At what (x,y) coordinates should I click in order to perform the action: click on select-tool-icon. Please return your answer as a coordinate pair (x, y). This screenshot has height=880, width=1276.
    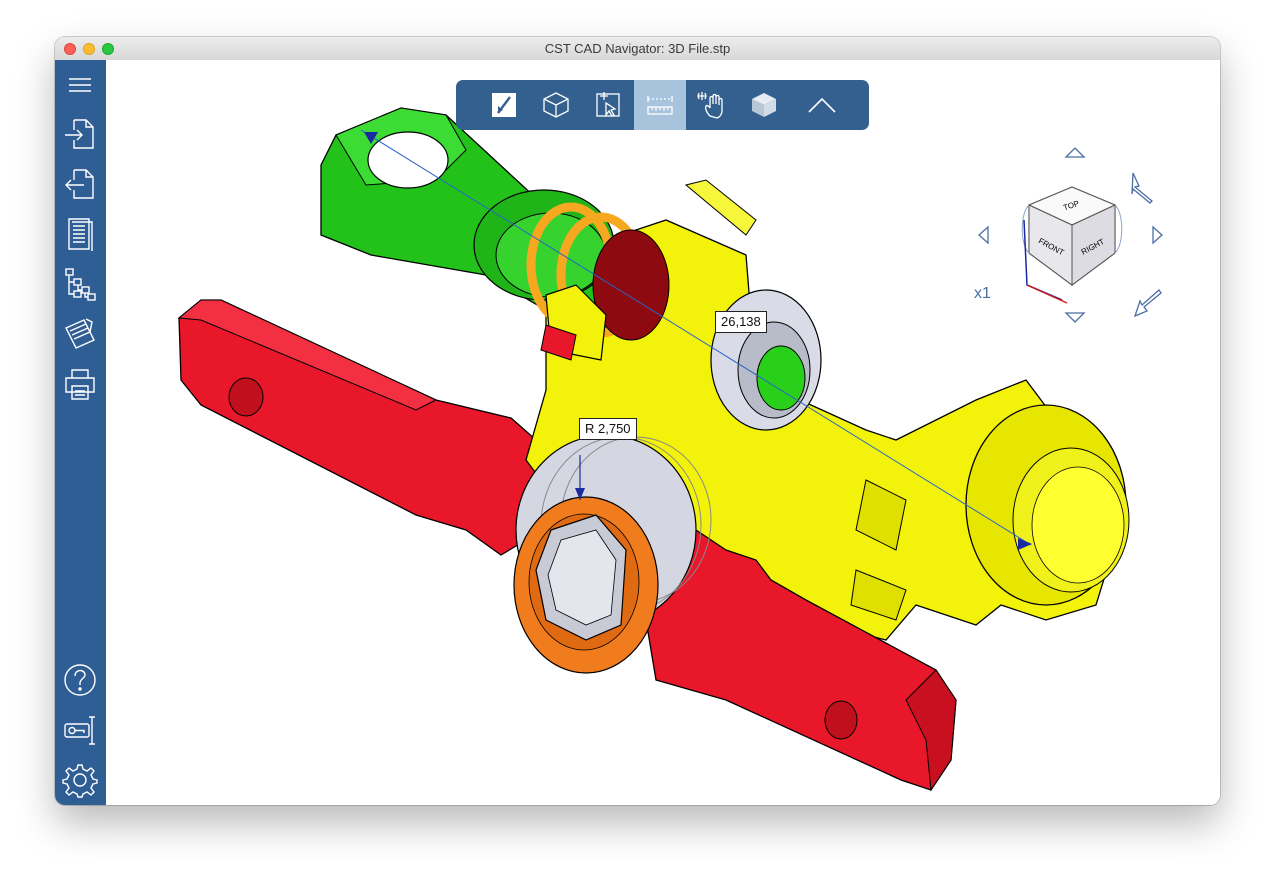
    Looking at the image, I should click on (504, 105).